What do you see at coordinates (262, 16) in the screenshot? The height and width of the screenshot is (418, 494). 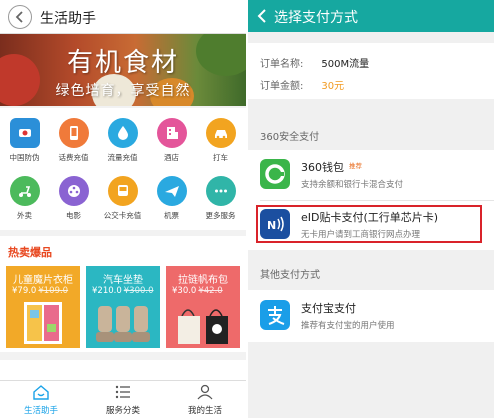 I see `back-arrow-icon` at bounding box center [262, 16].